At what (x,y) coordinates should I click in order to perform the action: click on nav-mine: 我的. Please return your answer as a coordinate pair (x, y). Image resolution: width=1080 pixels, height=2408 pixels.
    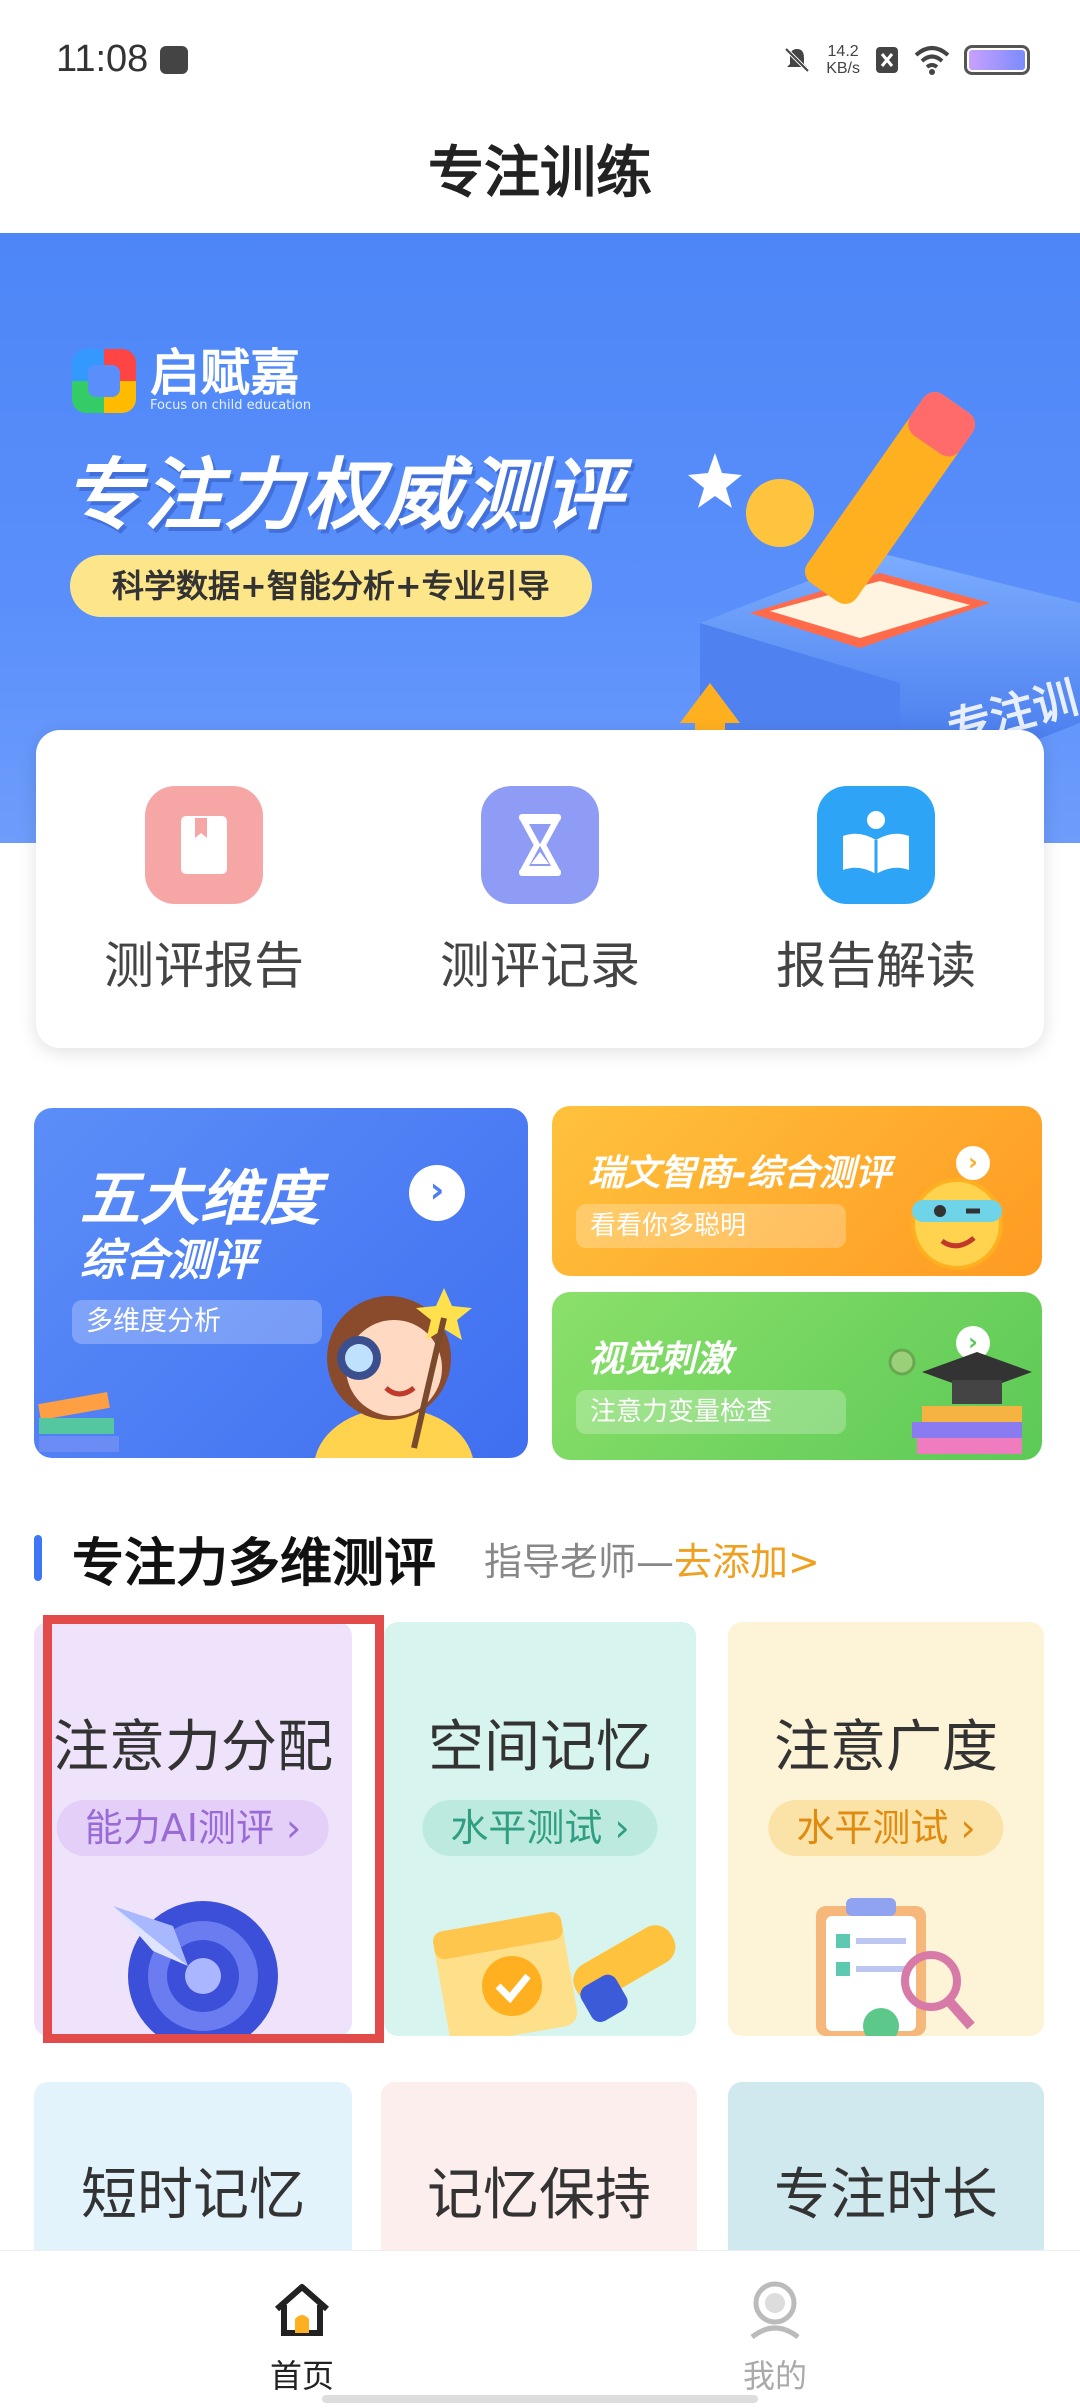
    Looking at the image, I should click on (775, 2338).